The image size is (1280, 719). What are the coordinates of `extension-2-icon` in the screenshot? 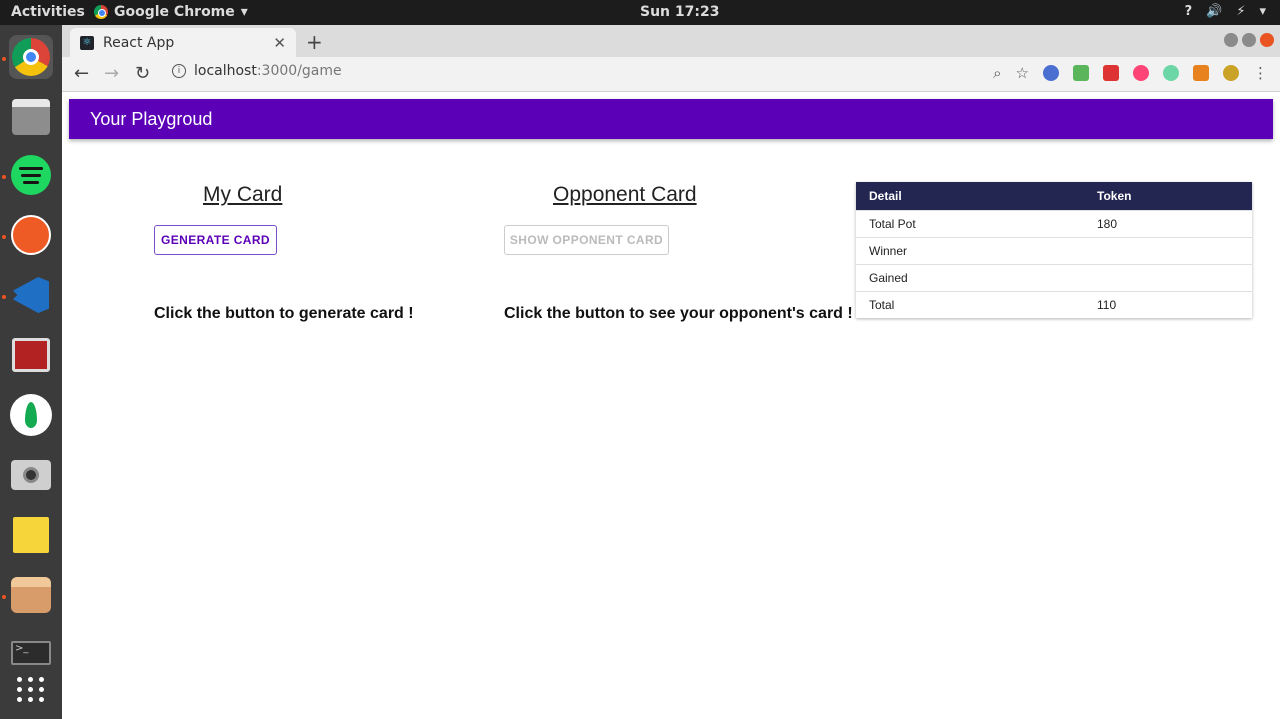 It's located at (1081, 73).